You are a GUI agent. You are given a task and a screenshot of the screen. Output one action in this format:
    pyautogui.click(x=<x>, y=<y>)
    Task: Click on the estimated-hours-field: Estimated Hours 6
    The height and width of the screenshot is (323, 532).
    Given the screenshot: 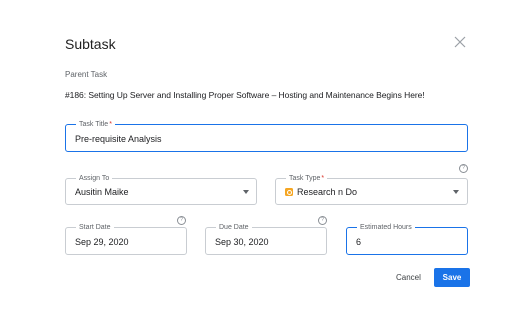 What is the action you would take?
    pyautogui.click(x=407, y=239)
    